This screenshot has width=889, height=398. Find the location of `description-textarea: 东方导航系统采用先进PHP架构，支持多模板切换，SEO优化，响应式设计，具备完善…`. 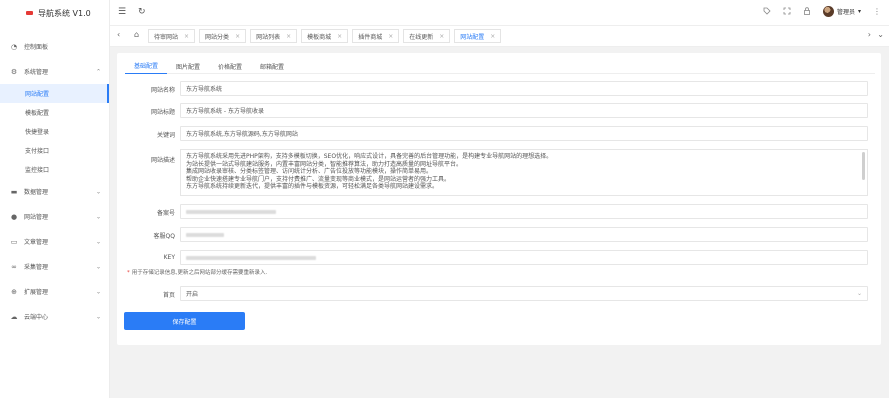

description-textarea: 东方导航系统采用先进PHP架构，支持多模板切换，SEO优化，响应式设计，具备完善… is located at coordinates (524, 172).